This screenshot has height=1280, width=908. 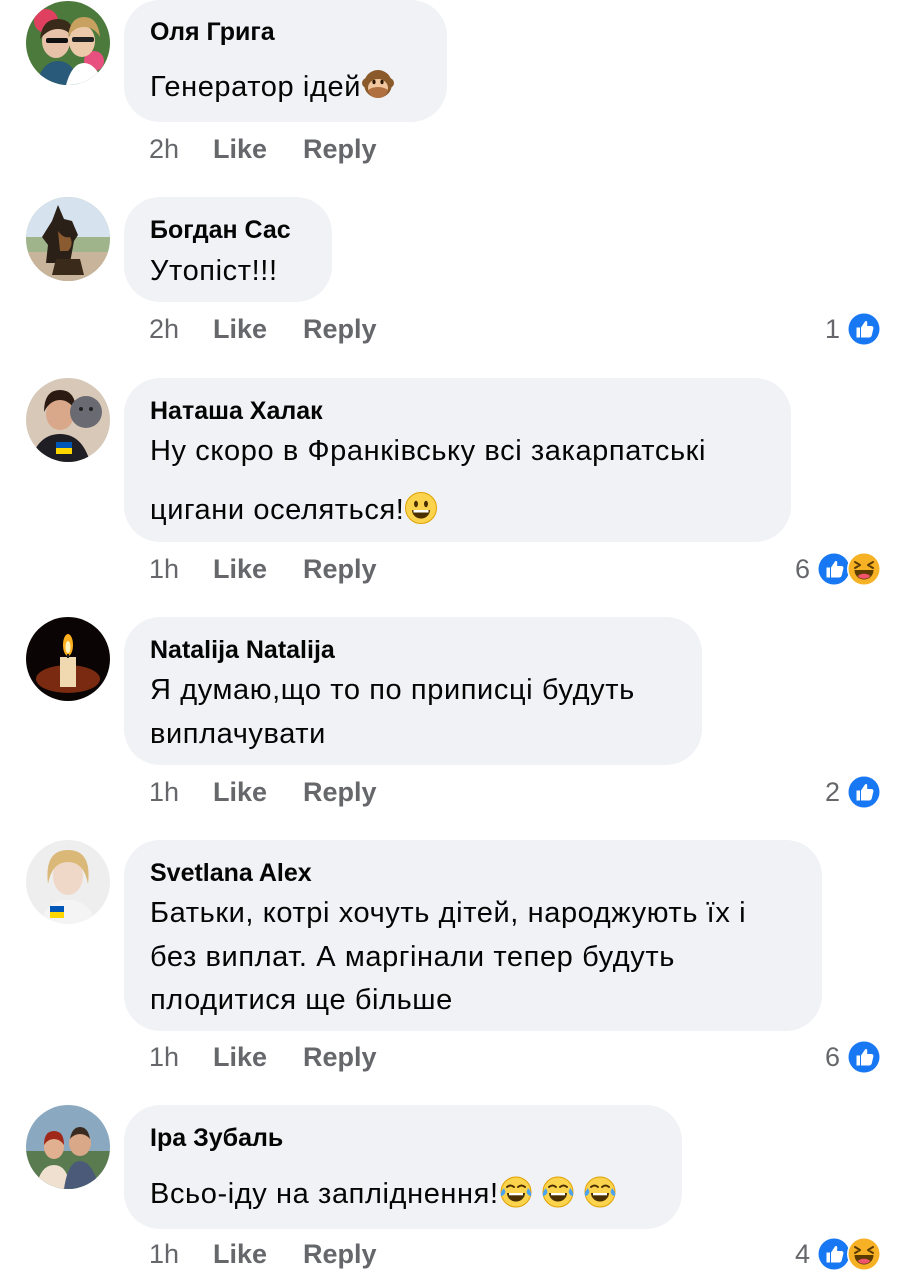 I want to click on comment-text-line: плодитися ще більше, so click(x=301, y=1000).